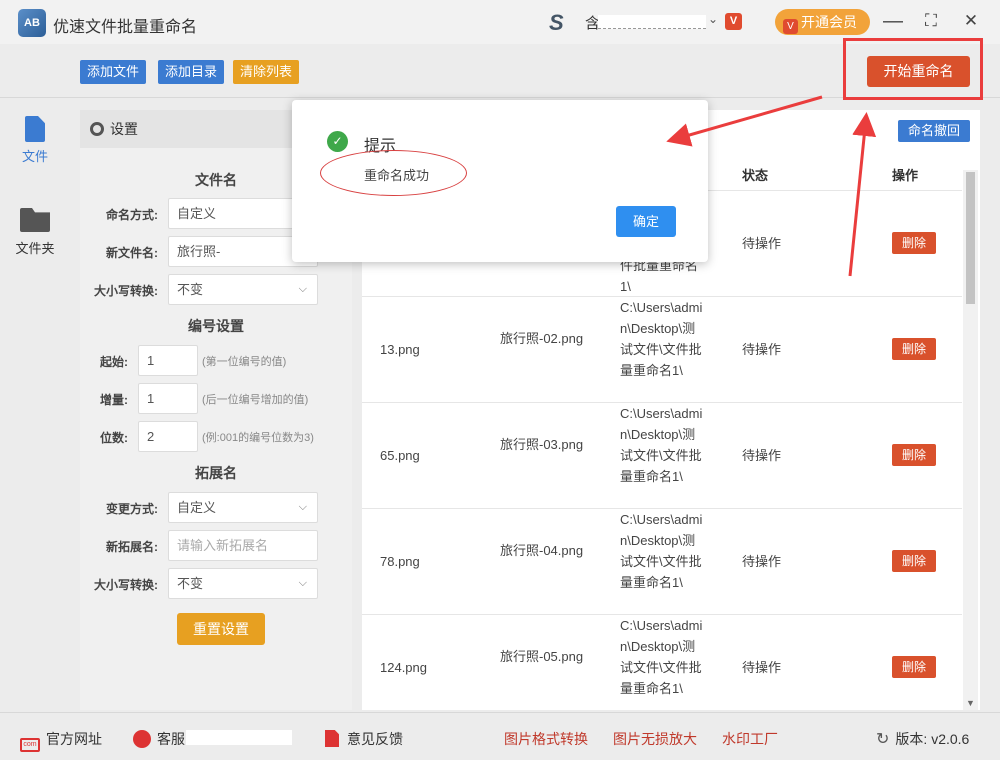 Image resolution: width=1000 pixels, height=760 pixels. What do you see at coordinates (126, 291) in the screenshot?
I see `case-label: 大小写转换:` at bounding box center [126, 291].